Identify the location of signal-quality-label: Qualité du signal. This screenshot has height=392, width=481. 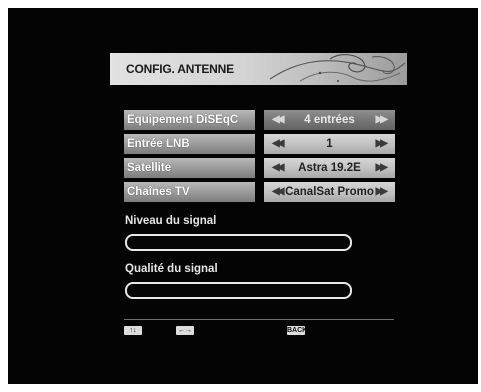
(171, 269).